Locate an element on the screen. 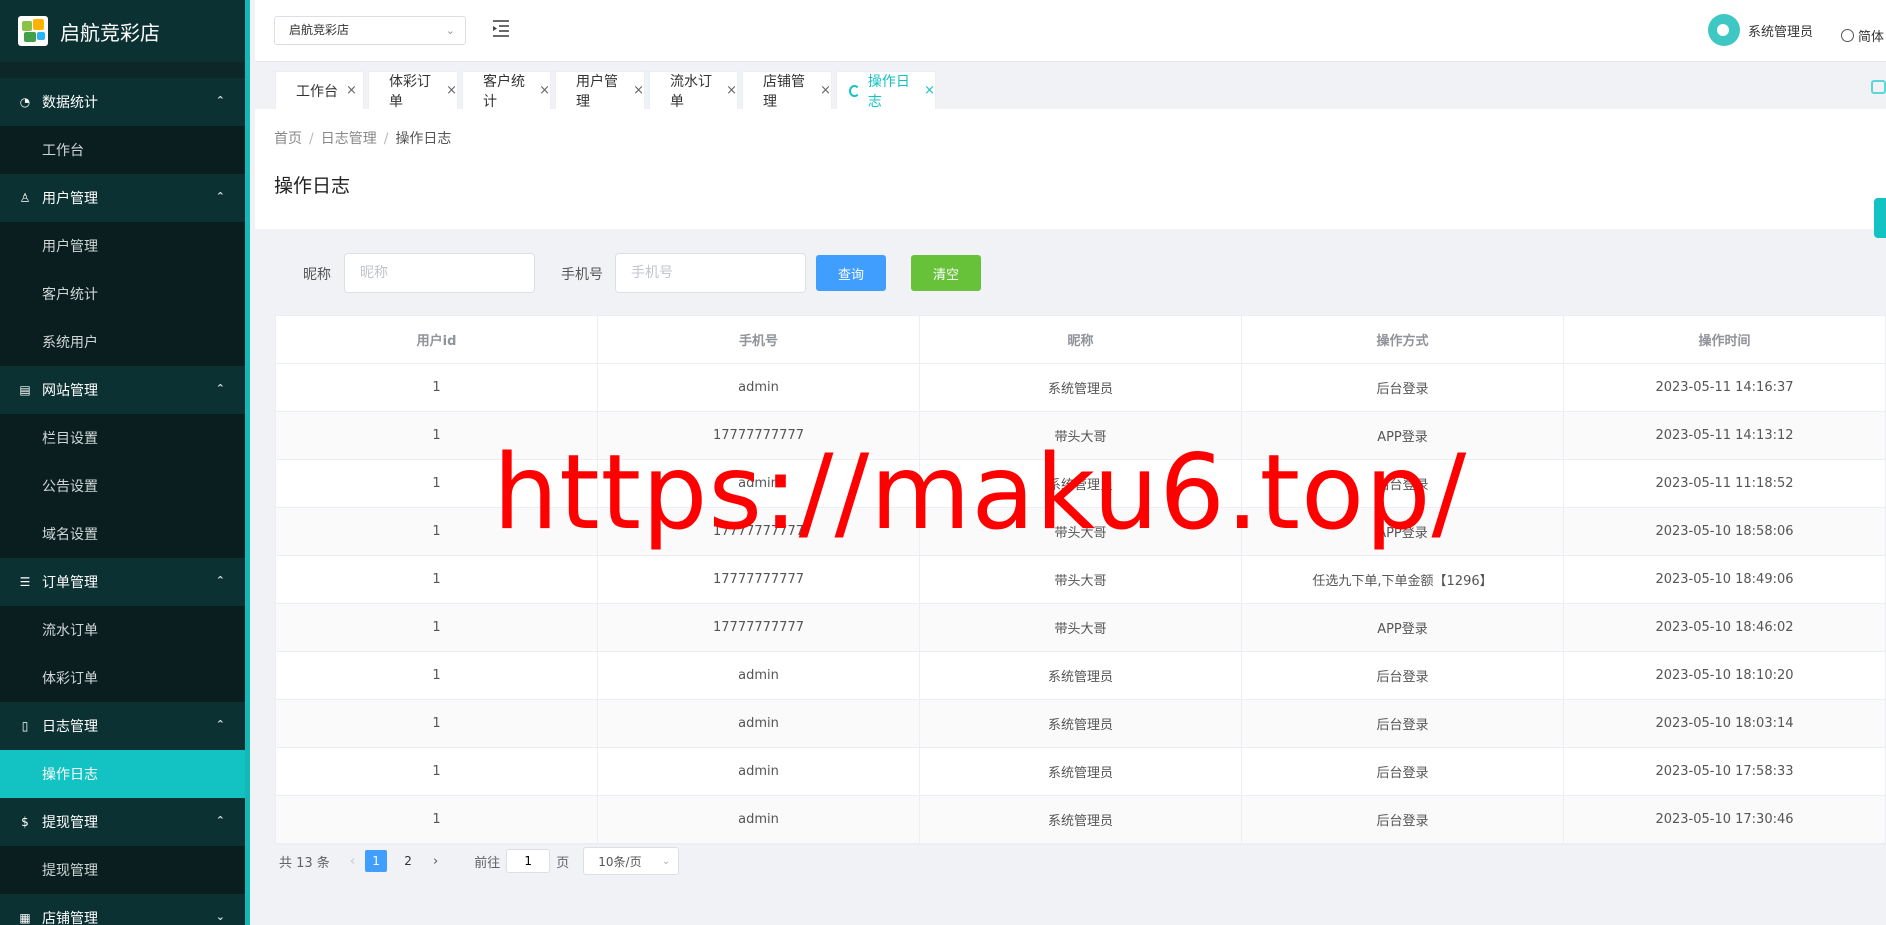 This screenshot has height=925, width=1886. menu-fold-icon is located at coordinates (501, 28).